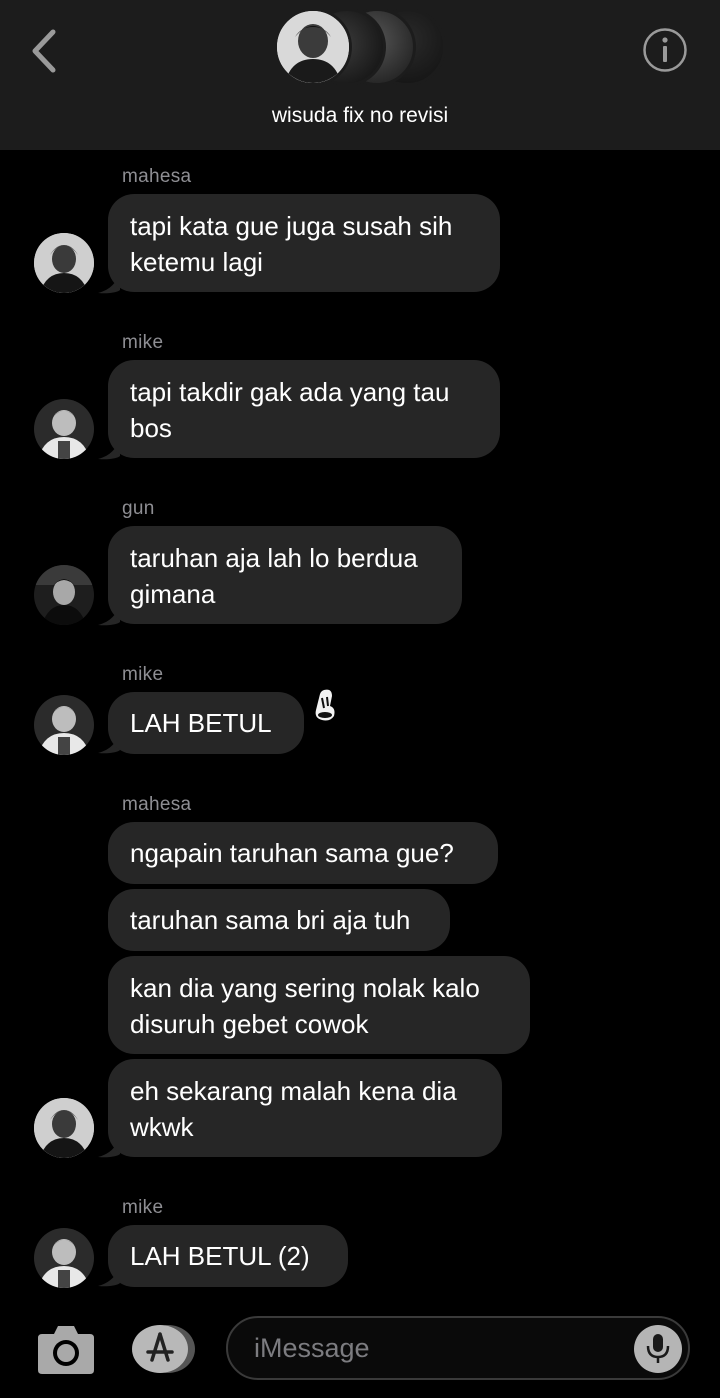 Image resolution: width=720 pixels, height=1398 pixels. What do you see at coordinates (325, 705) in the screenshot?
I see `emoji-sticker-icon` at bounding box center [325, 705].